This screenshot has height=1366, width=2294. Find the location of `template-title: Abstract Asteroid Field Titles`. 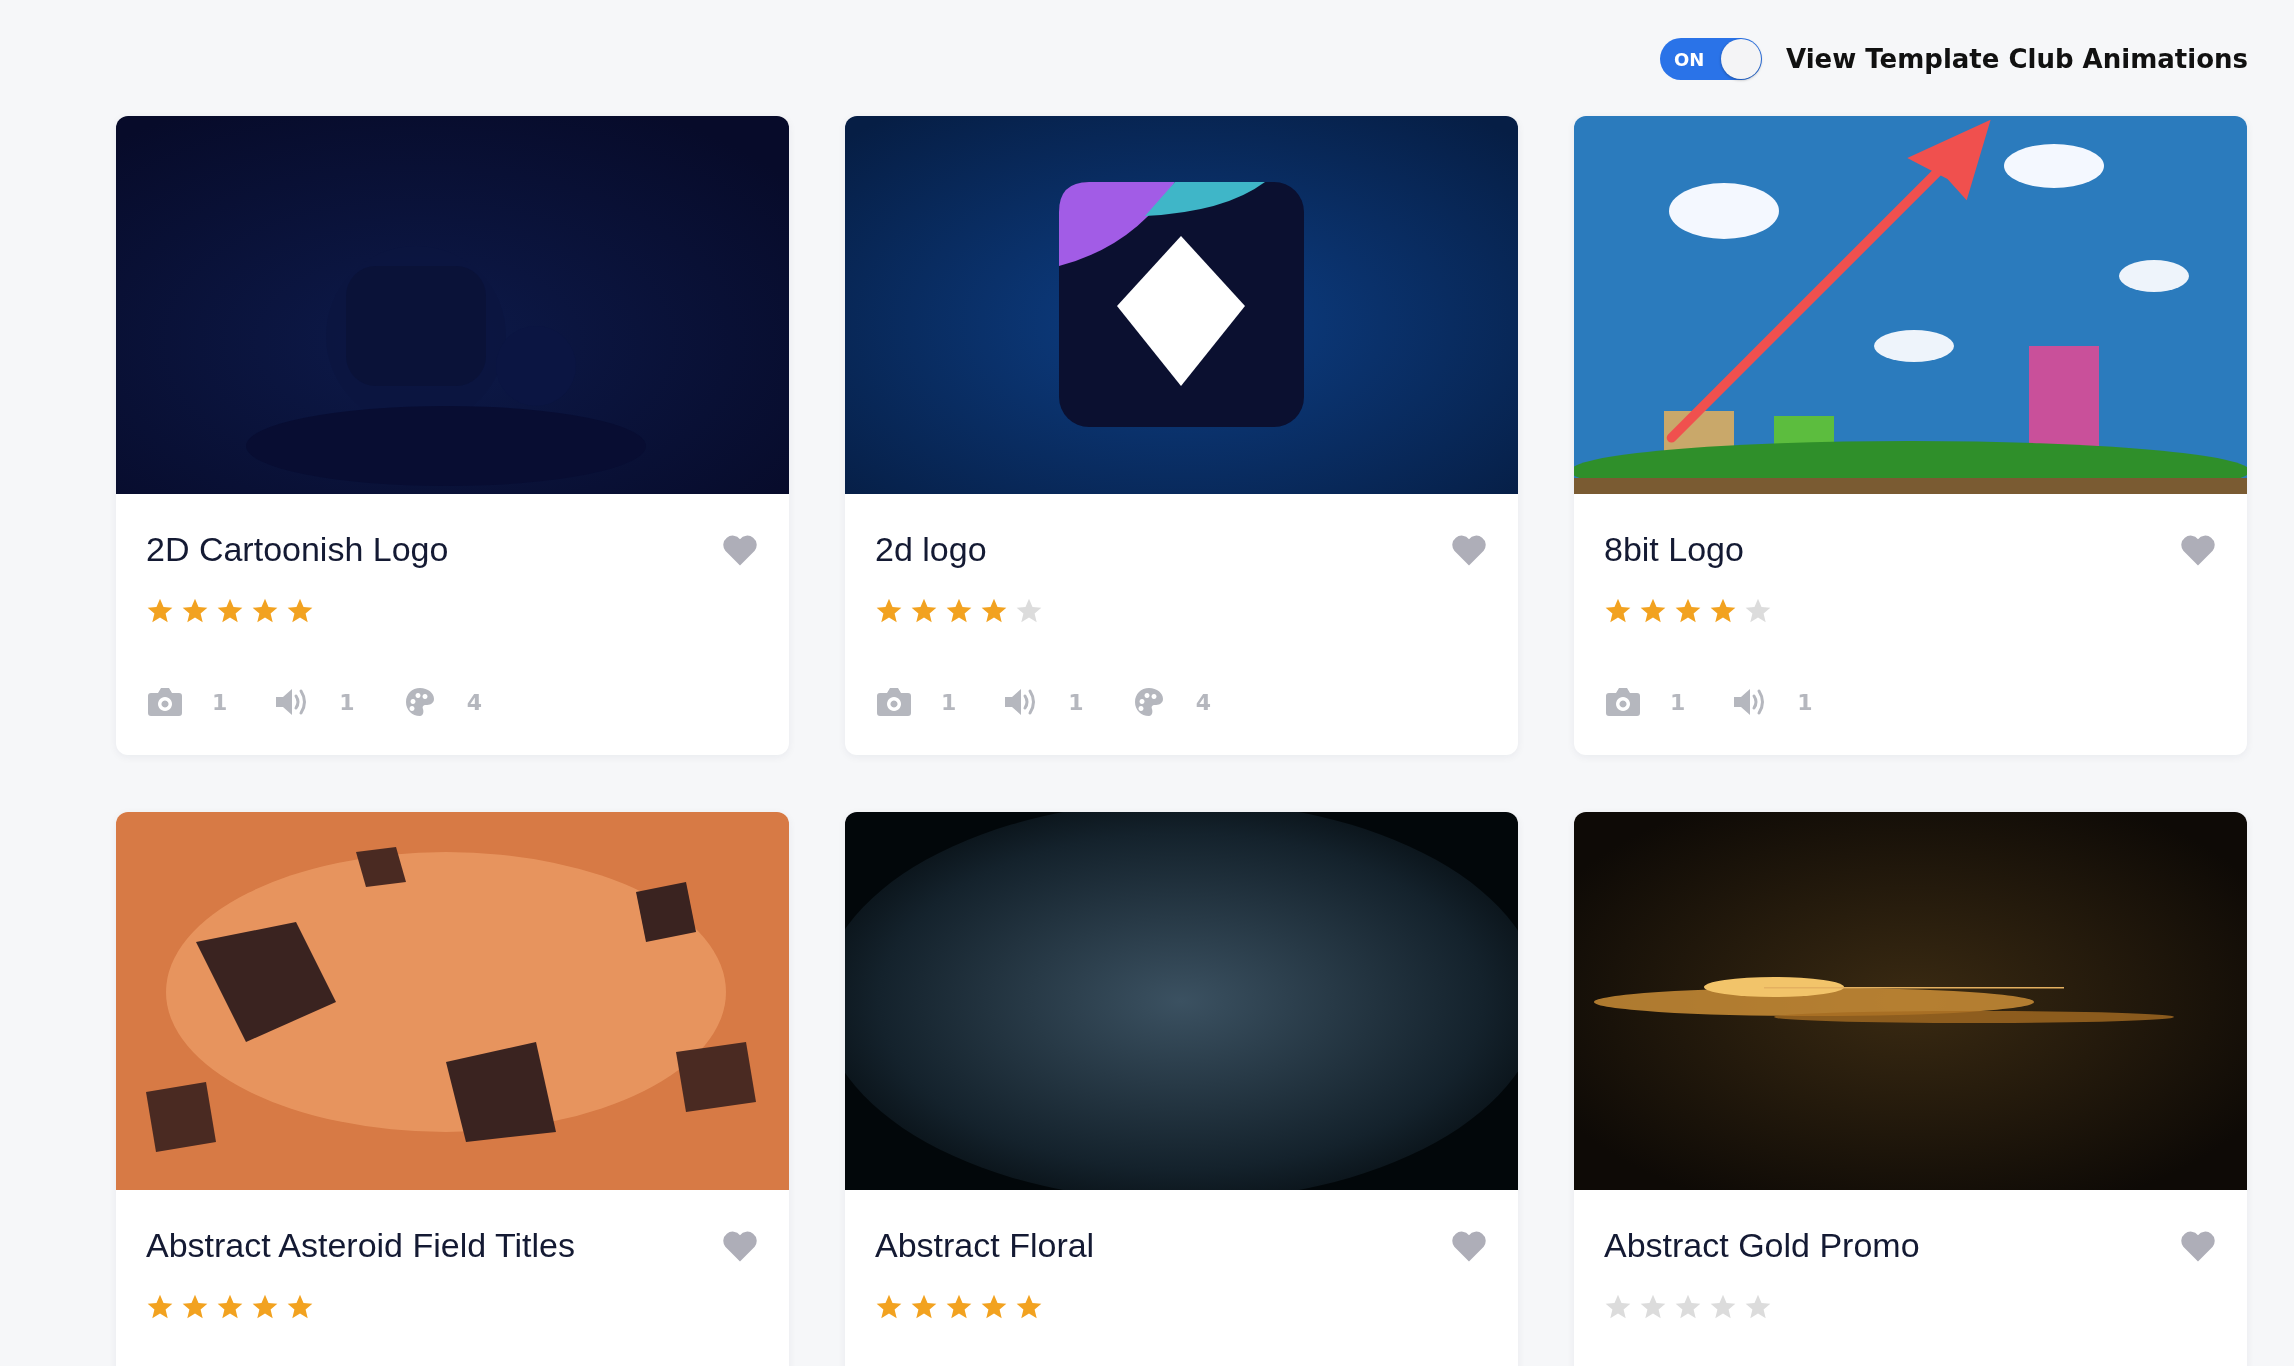

template-title: Abstract Asteroid Field Titles is located at coordinates (360, 1245).